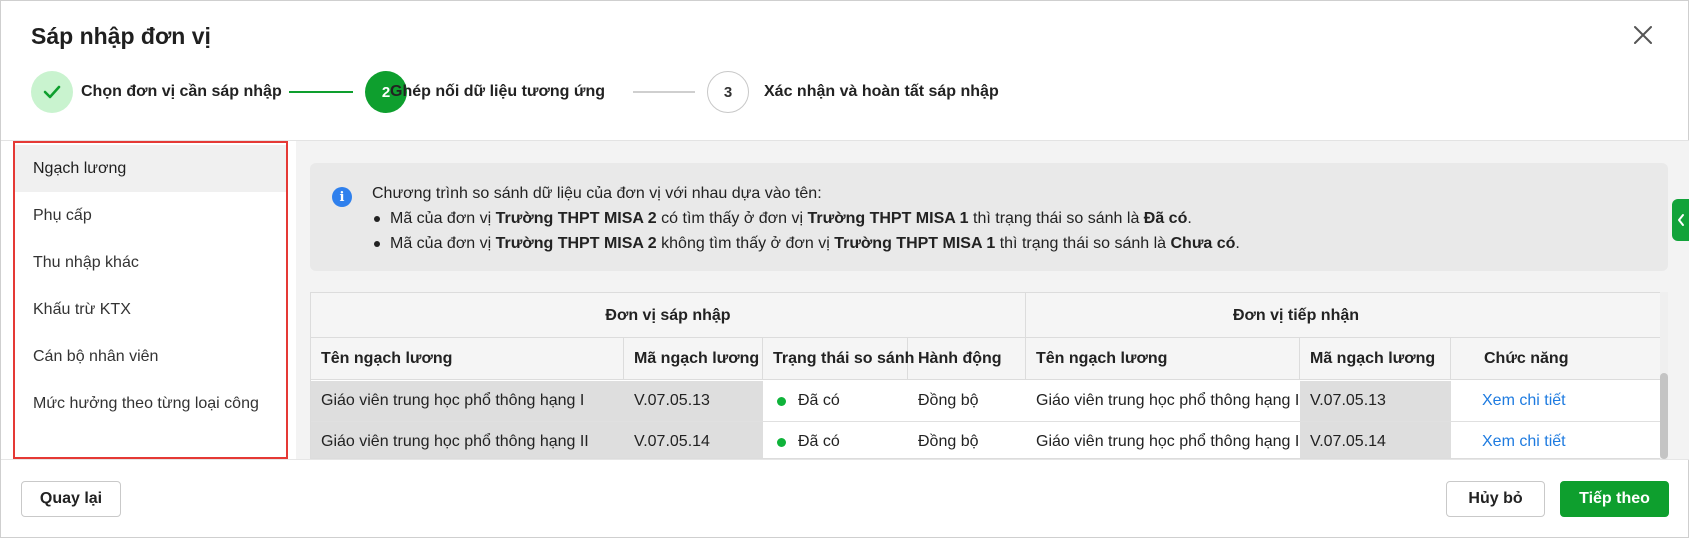 Image resolution: width=1689 pixels, height=538 pixels. What do you see at coordinates (693, 359) in the screenshot?
I see `col-header-code: Mã ngạch lương` at bounding box center [693, 359].